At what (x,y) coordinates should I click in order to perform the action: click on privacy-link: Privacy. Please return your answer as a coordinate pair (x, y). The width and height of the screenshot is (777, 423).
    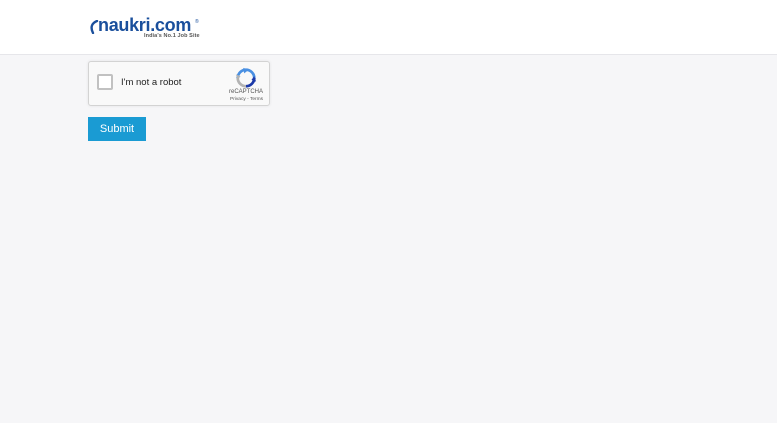
    Looking at the image, I should click on (238, 99).